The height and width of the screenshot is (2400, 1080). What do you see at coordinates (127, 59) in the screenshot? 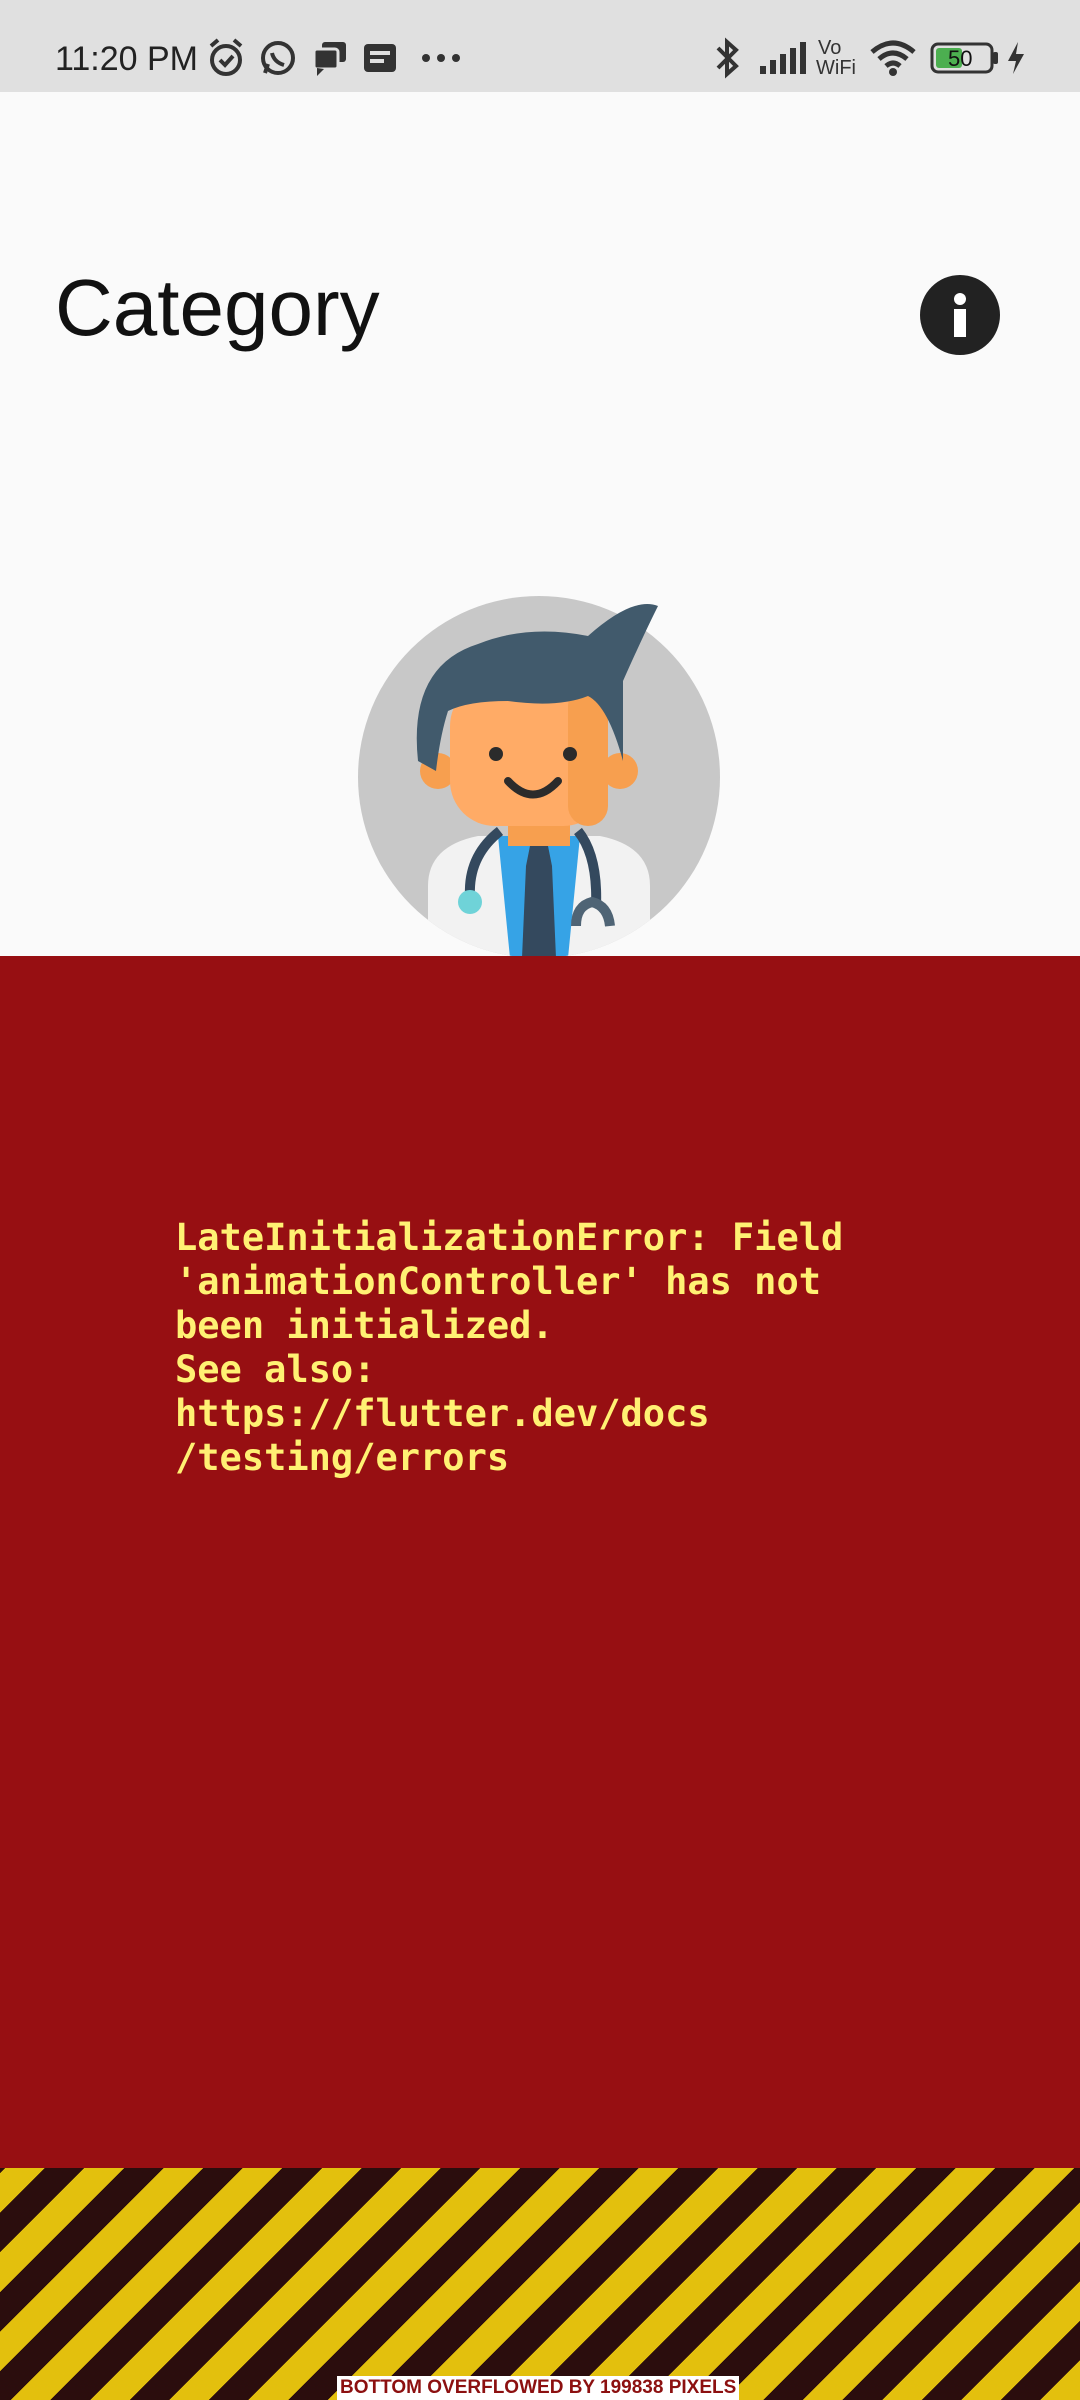
I see `status-time: 11:20 PM` at bounding box center [127, 59].